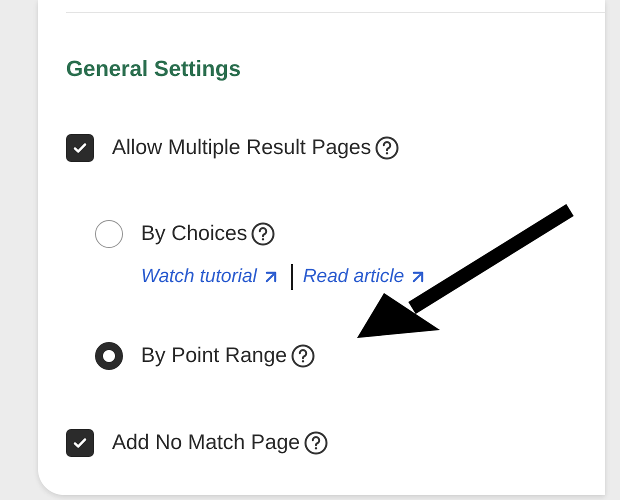 Image resolution: width=620 pixels, height=500 pixels. I want to click on option-label: Allow Multiple Result Pages, so click(242, 148).